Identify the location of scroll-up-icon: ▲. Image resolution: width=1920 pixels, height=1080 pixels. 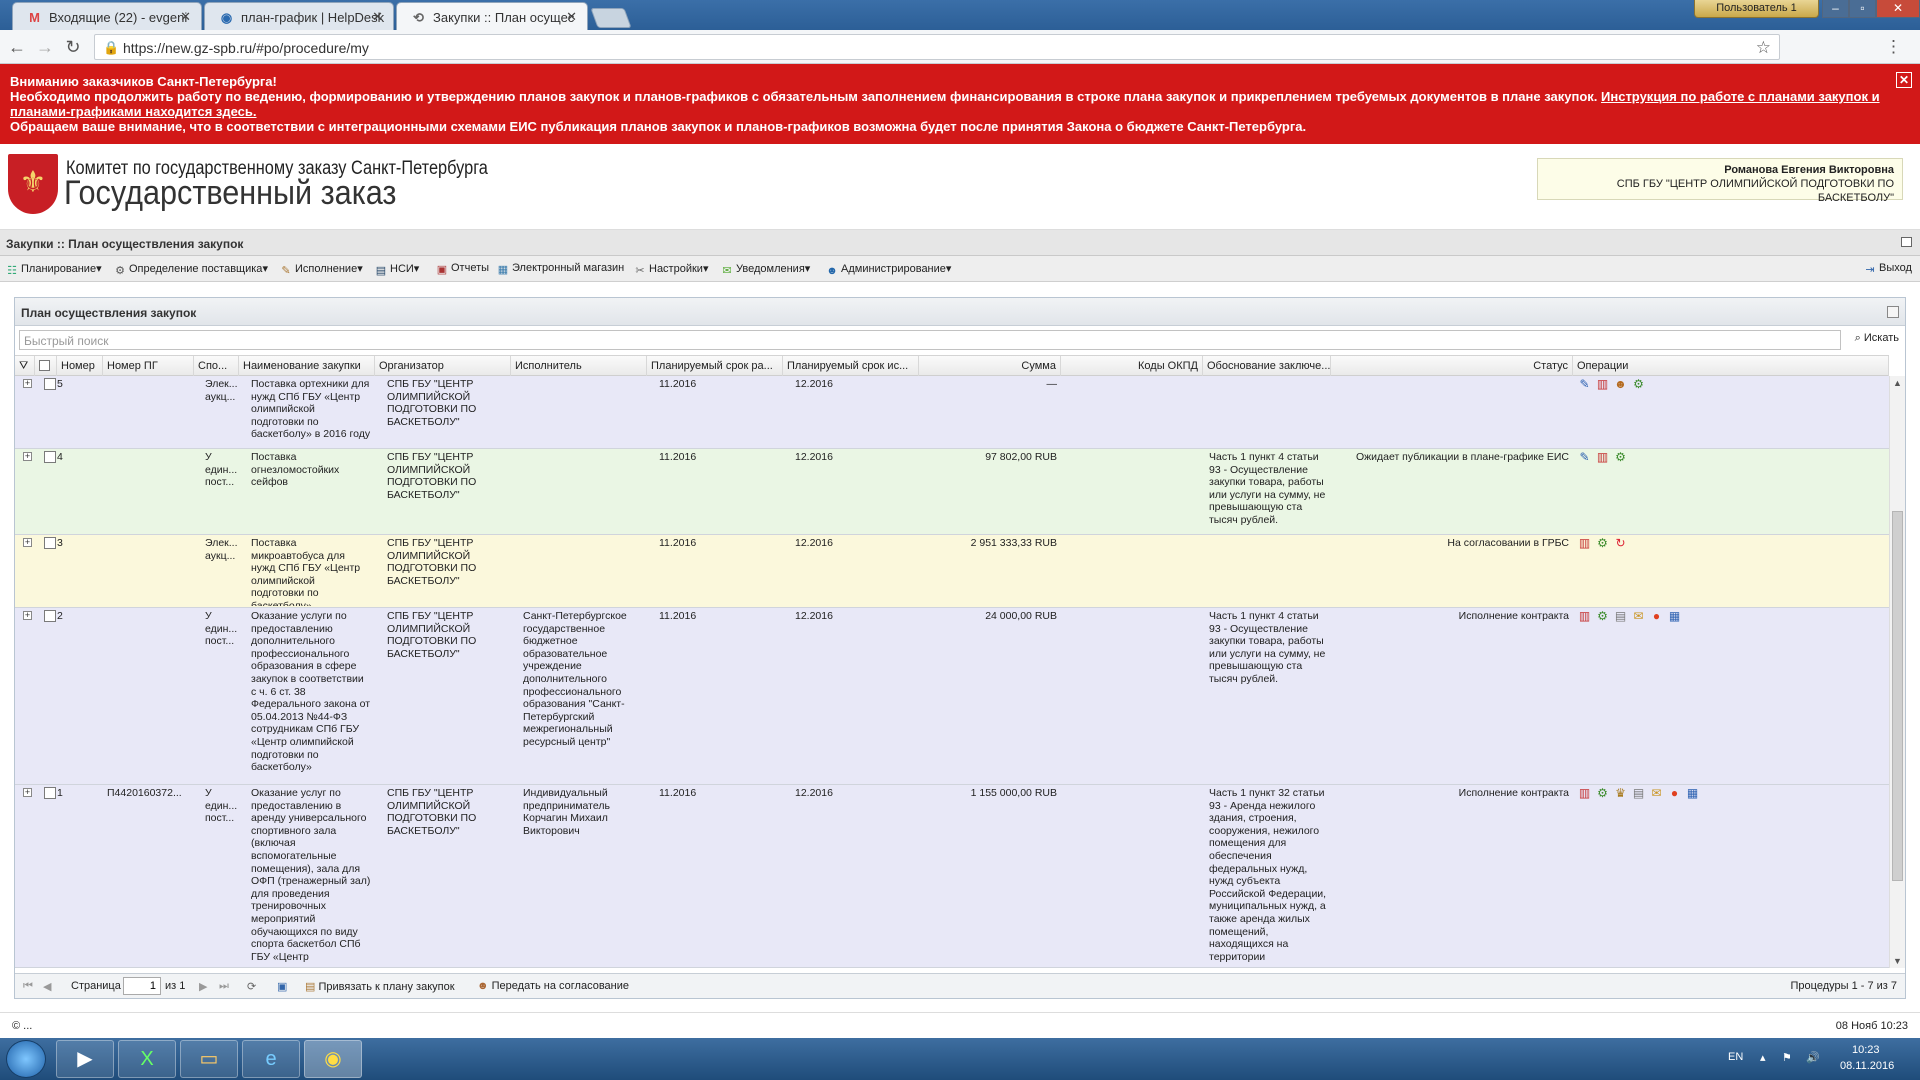
(1897, 383).